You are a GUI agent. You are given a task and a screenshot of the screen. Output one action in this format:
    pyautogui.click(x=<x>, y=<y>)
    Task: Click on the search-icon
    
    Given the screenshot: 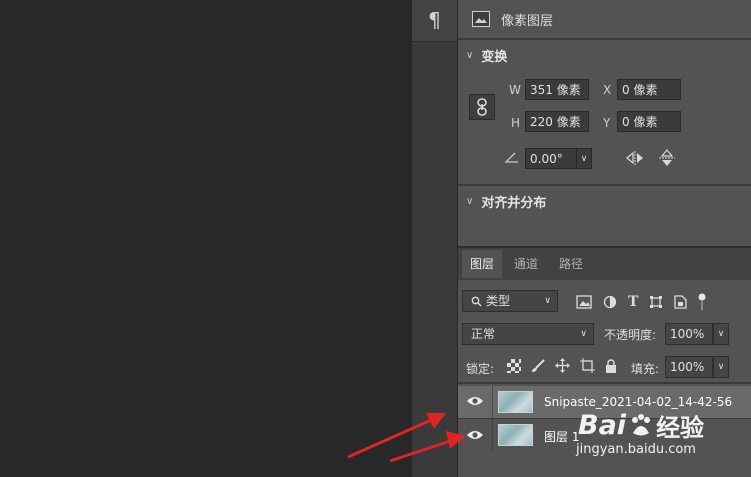 What is the action you would take?
    pyautogui.click(x=476, y=301)
    